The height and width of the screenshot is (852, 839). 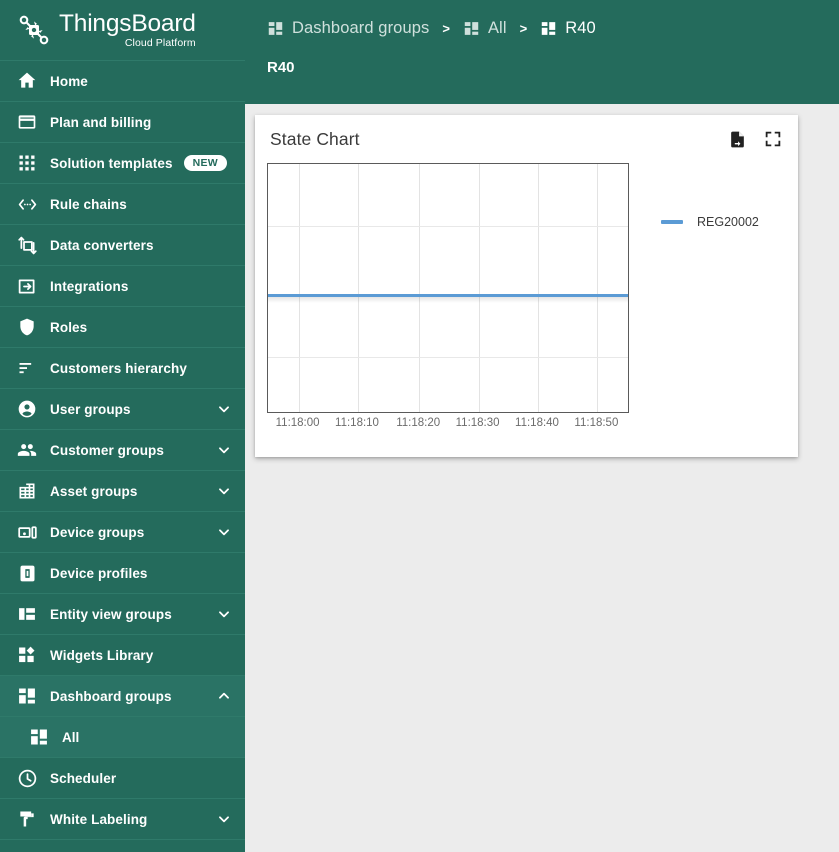 What do you see at coordinates (107, 450) in the screenshot?
I see `sidebar-item-label: Customer groups` at bounding box center [107, 450].